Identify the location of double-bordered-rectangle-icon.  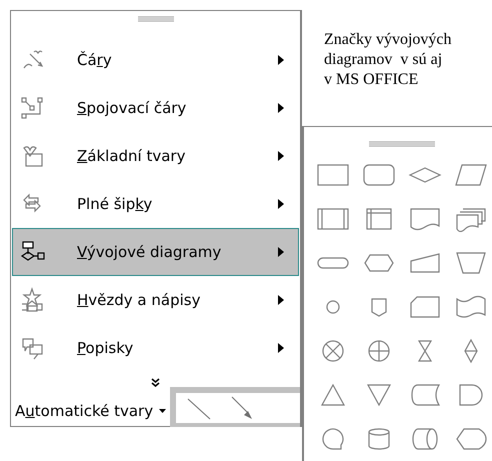
(333, 219).